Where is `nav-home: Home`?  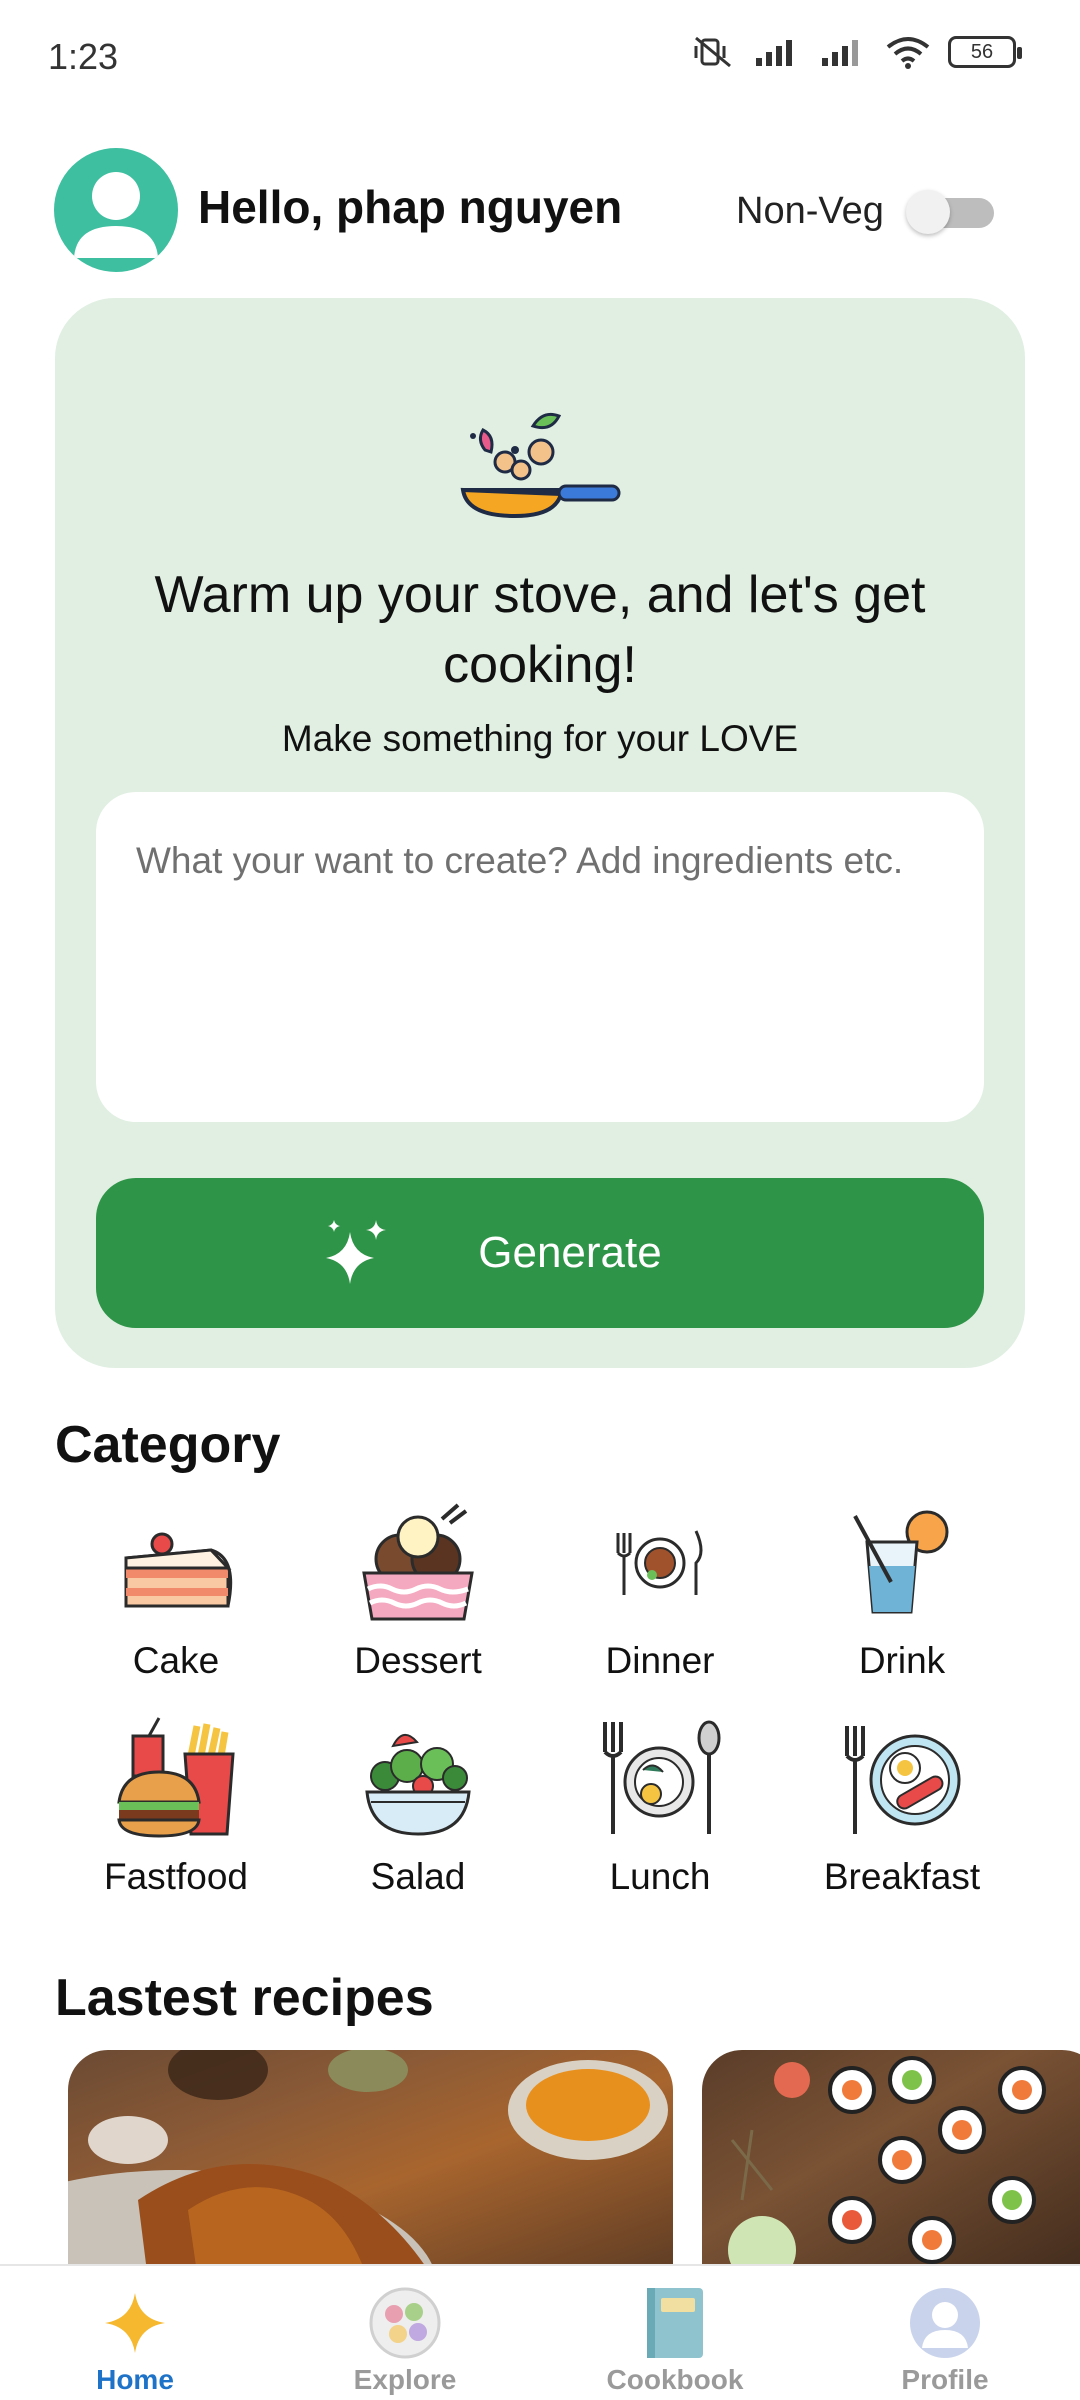 nav-home: Home is located at coordinates (135, 2333).